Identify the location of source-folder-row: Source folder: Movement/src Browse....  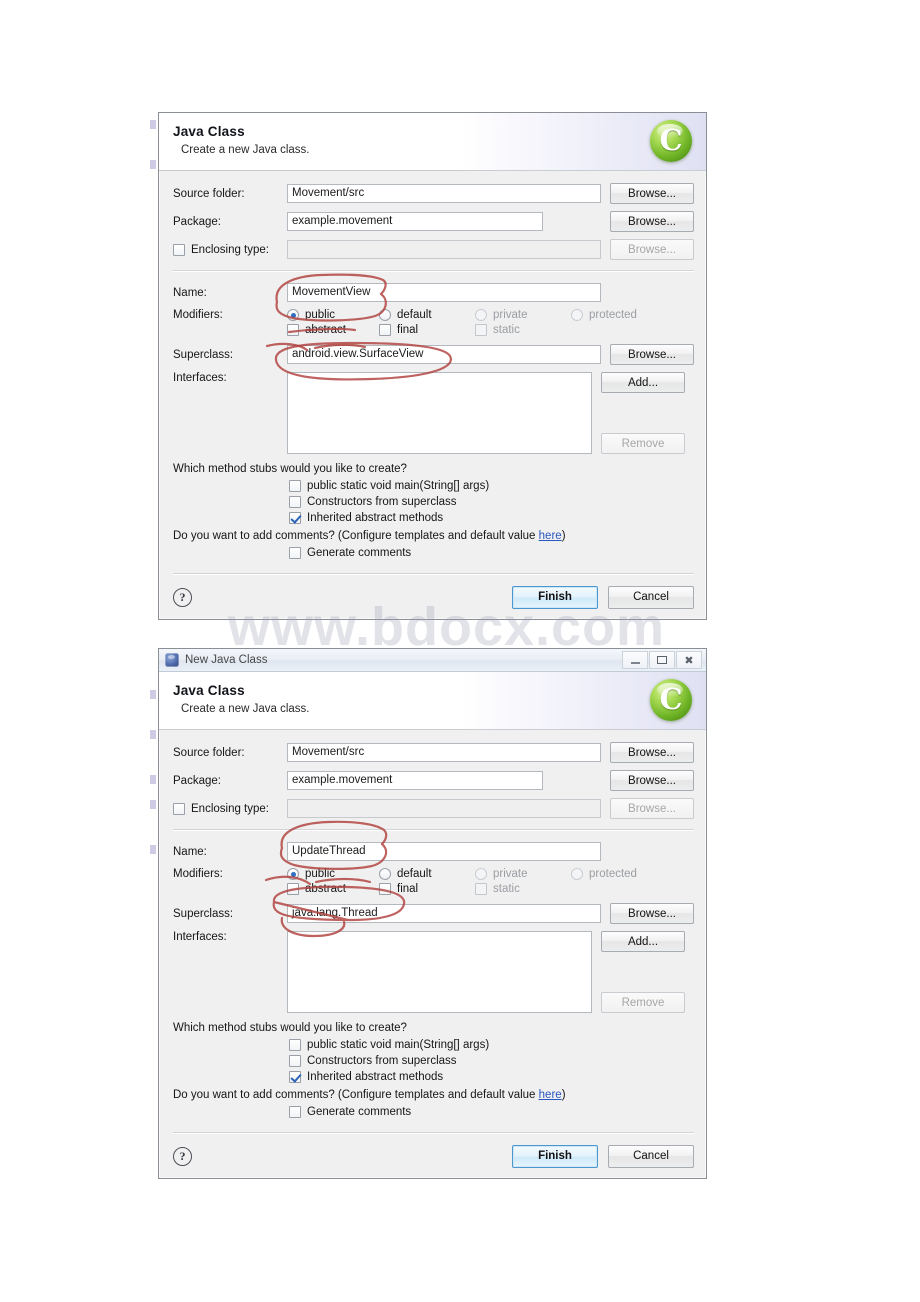
(433, 193).